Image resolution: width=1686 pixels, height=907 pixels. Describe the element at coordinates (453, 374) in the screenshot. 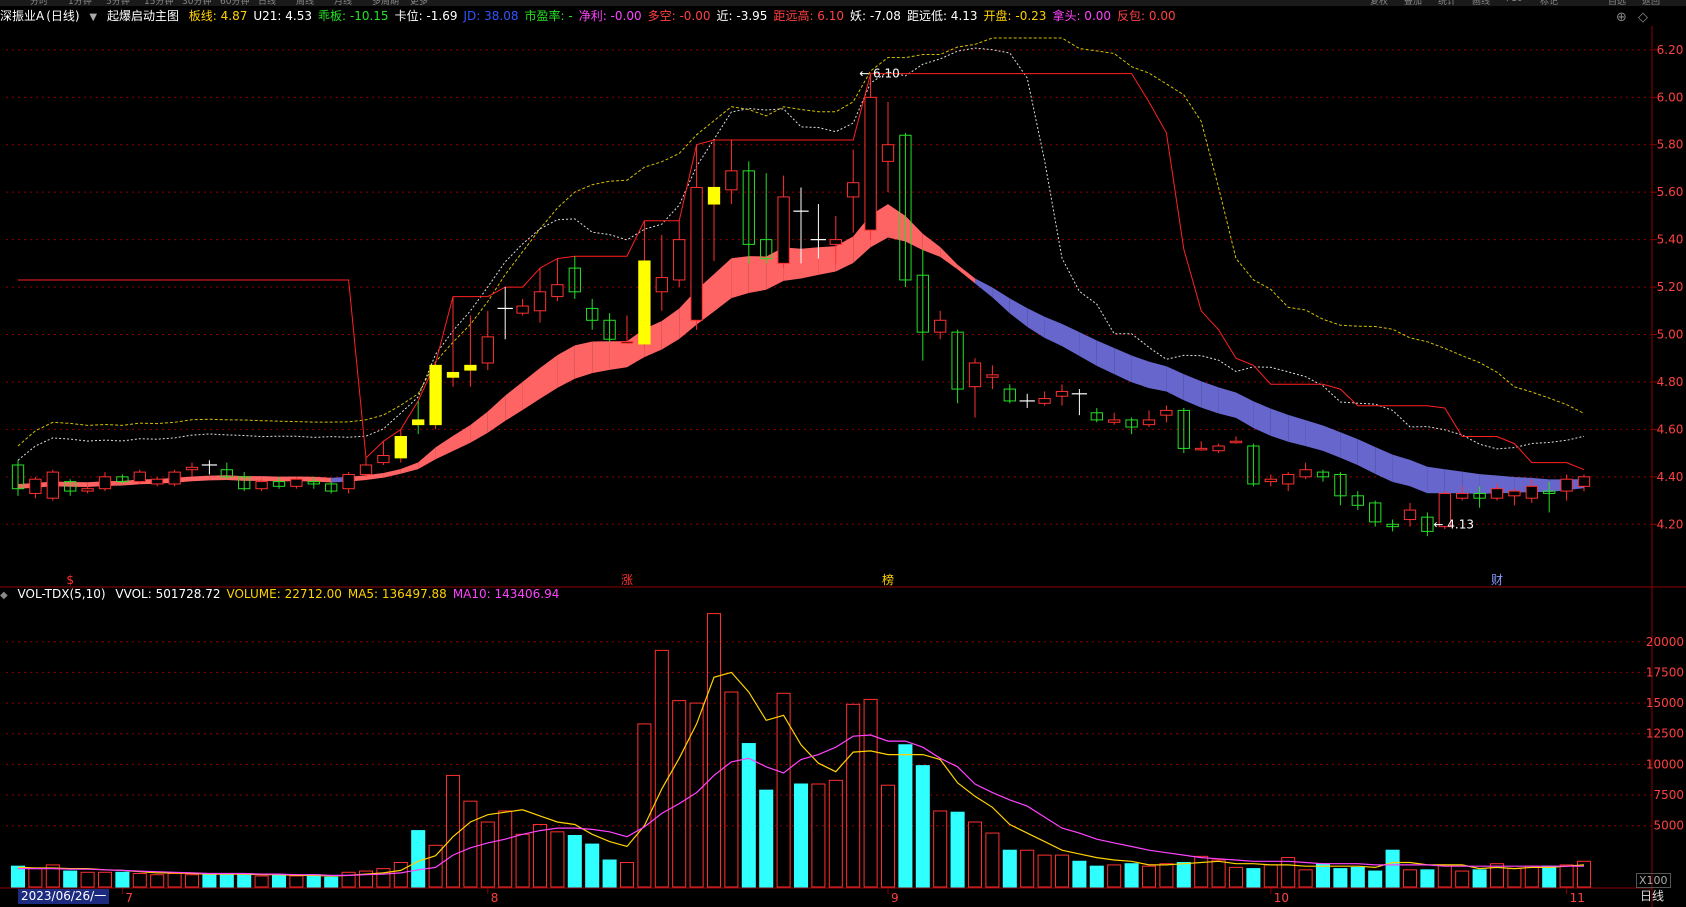

I see `limit-up-candle-body` at that location.